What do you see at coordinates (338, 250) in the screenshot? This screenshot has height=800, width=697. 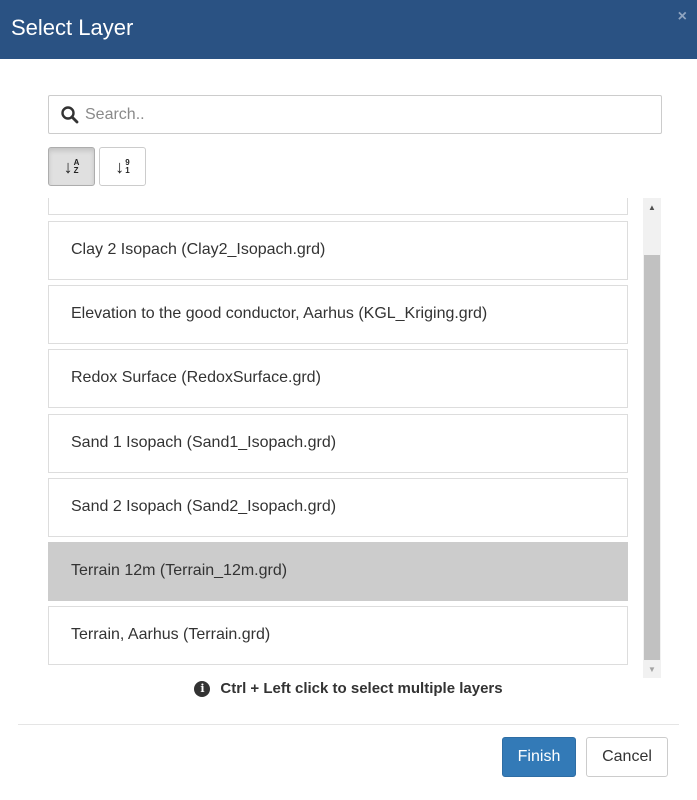 I see `list-item: Clay 2 Isopach (Clay2_Isopach.grd)` at bounding box center [338, 250].